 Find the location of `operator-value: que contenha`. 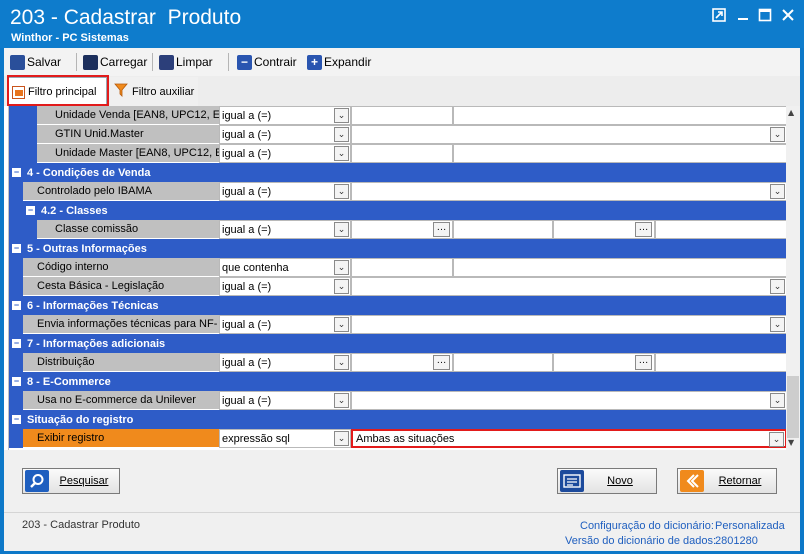

operator-value: que contenha is located at coordinates (255, 267).